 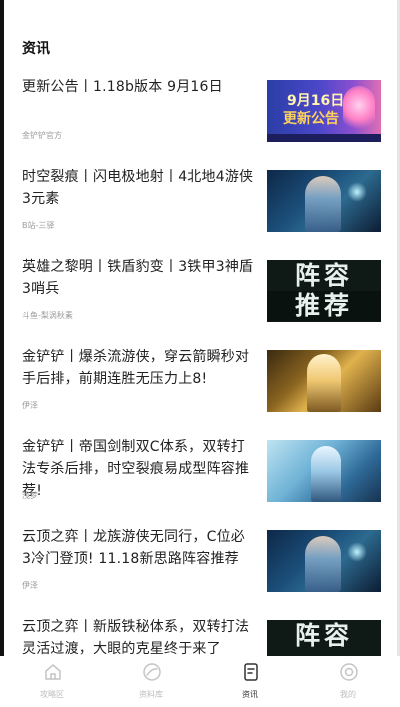 What do you see at coordinates (52, 694) in the screenshot?
I see `tab-label: 攻略区` at bounding box center [52, 694].